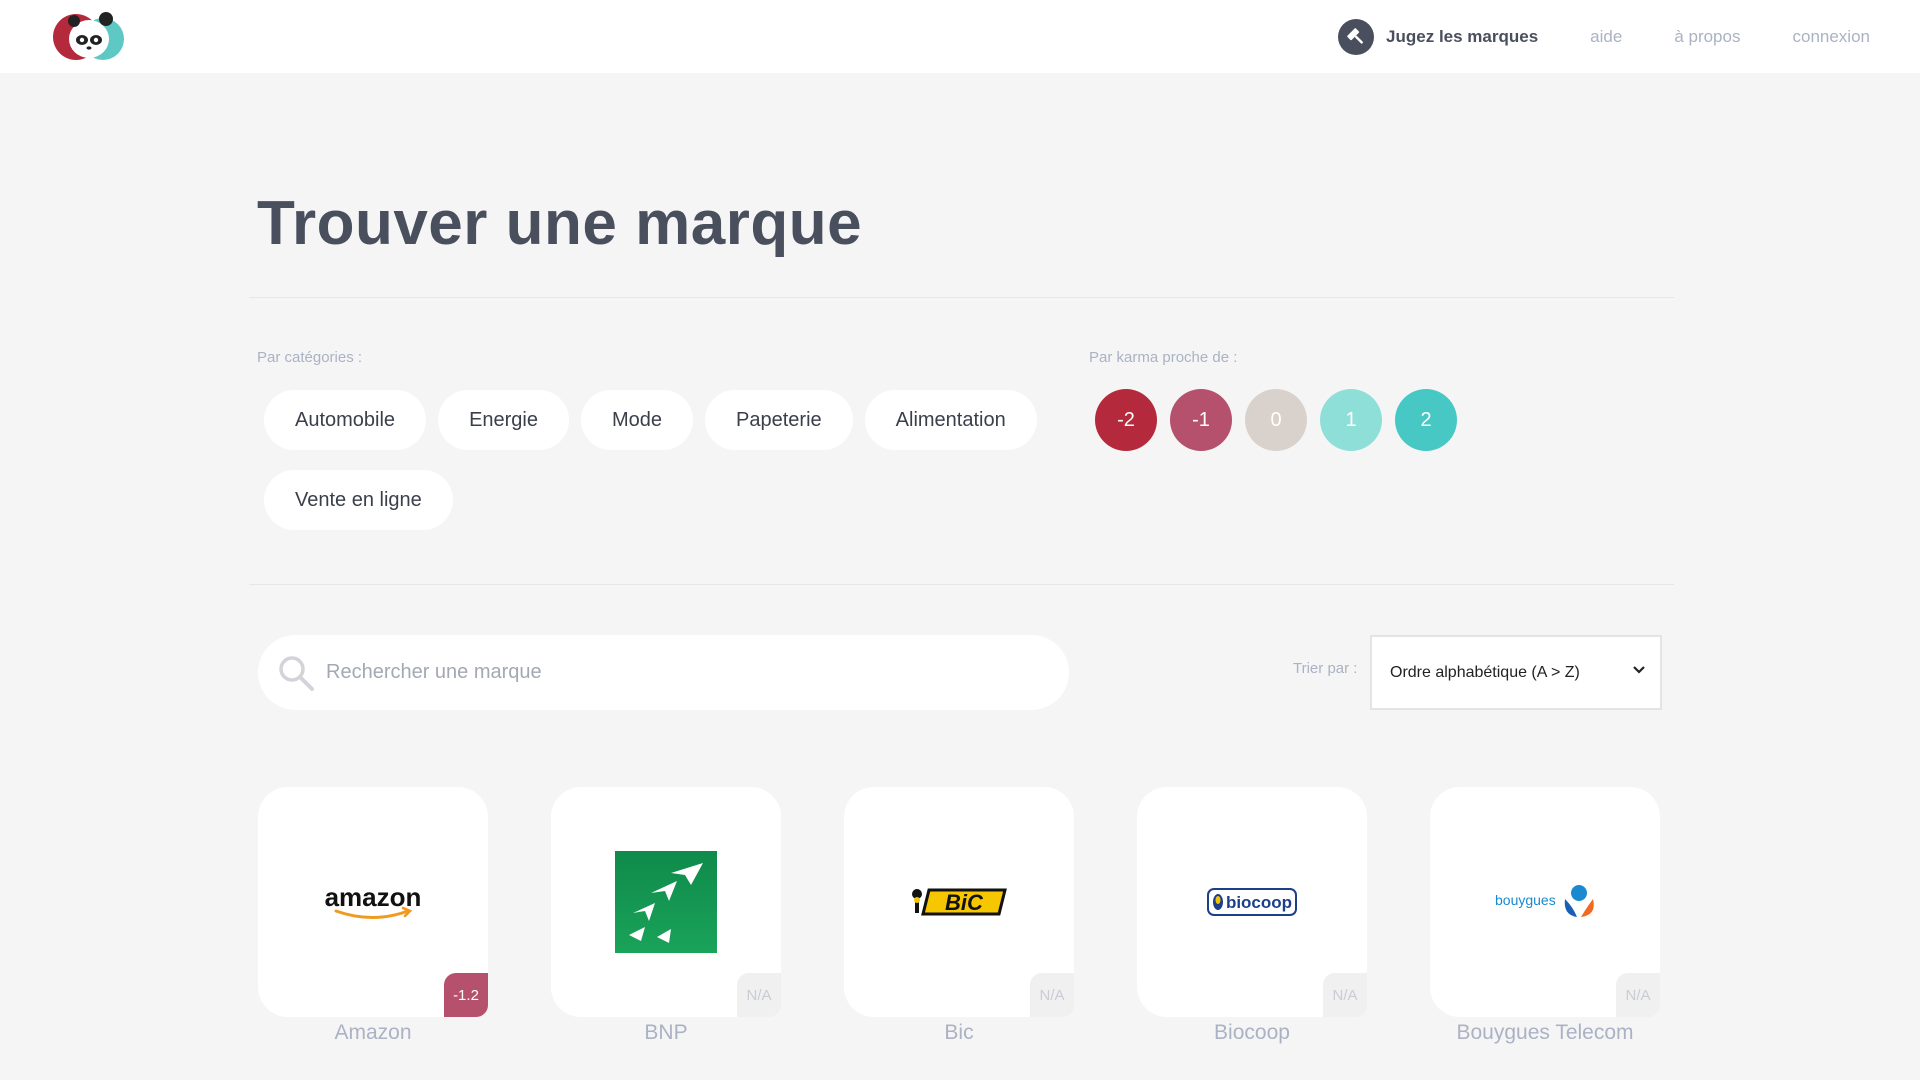  I want to click on karma-button-0: 0, so click(1276, 420).